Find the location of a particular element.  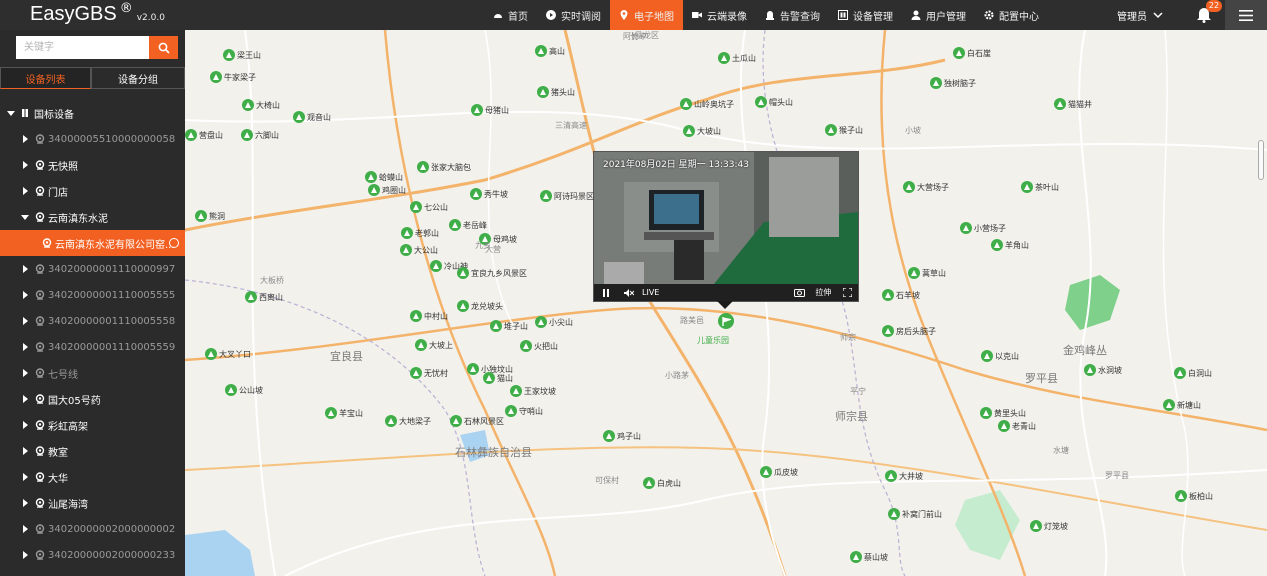

mute-icon is located at coordinates (629, 292).